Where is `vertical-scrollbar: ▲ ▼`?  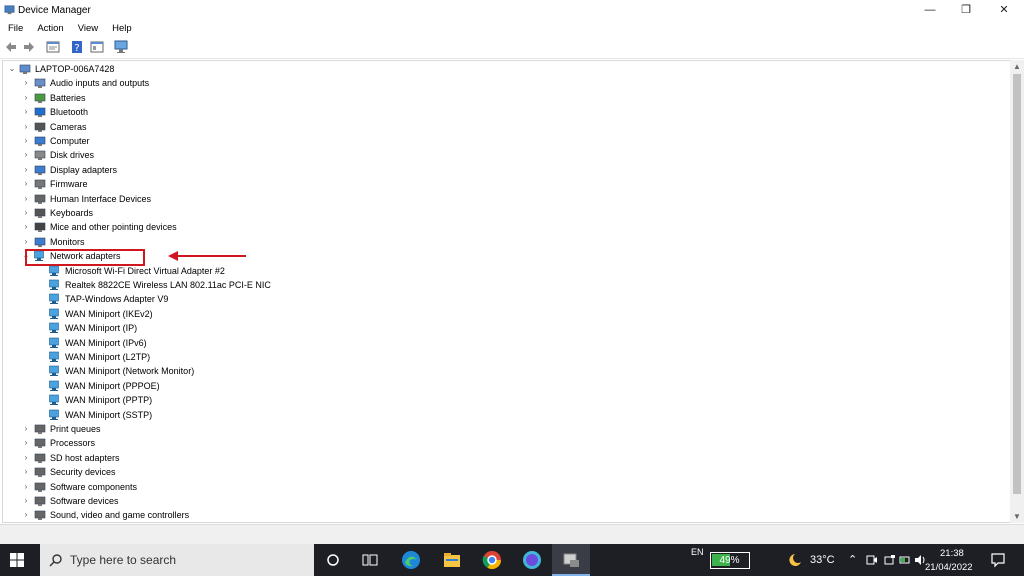
vertical-scrollbar: ▲ ▼ is located at coordinates (1017, 291).